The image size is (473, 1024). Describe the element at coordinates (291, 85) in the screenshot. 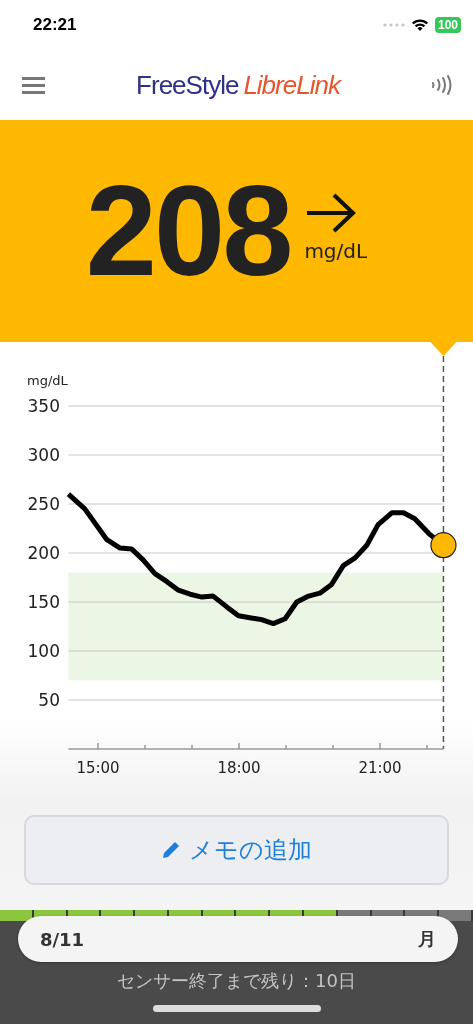

I see `product-logo-text: LibreLink` at that location.